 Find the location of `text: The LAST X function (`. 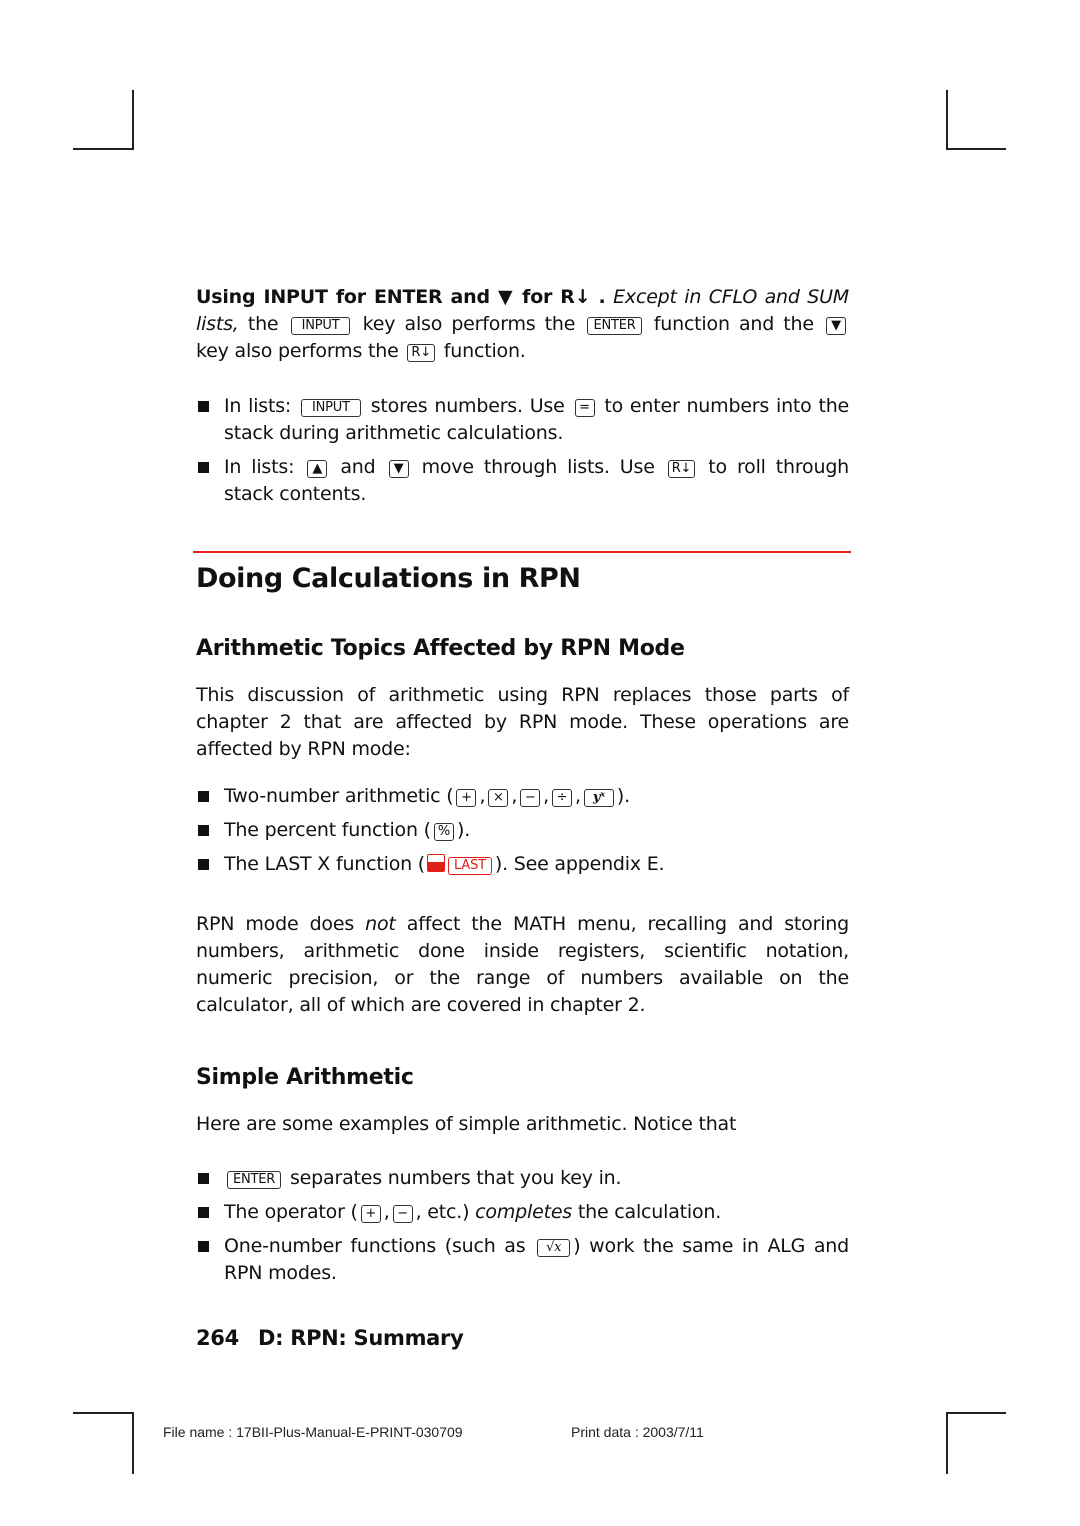

text: The LAST X function ( is located at coordinates (325, 864).